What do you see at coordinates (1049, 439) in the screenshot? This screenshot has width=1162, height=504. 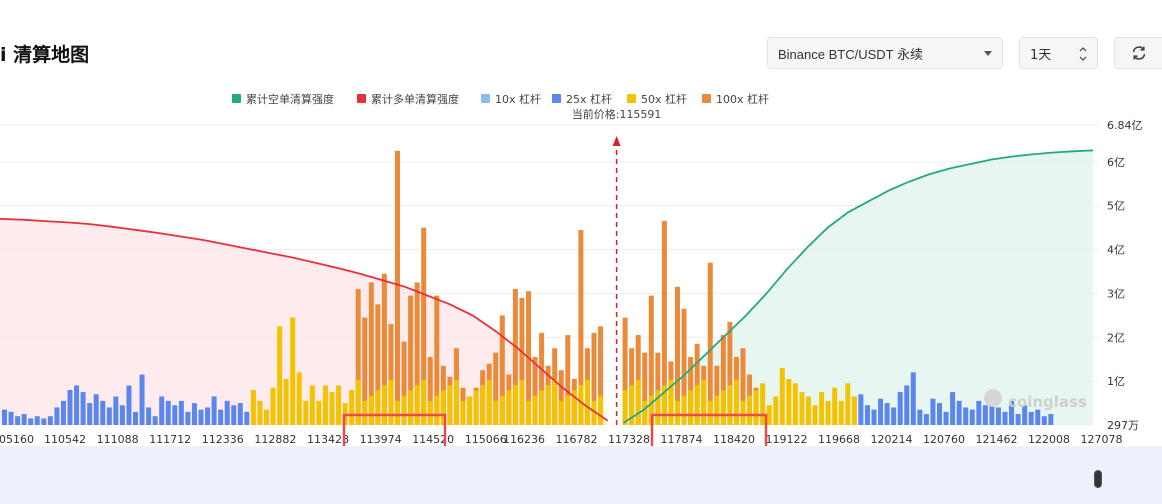 I see `x-tick-label: 122008` at bounding box center [1049, 439].